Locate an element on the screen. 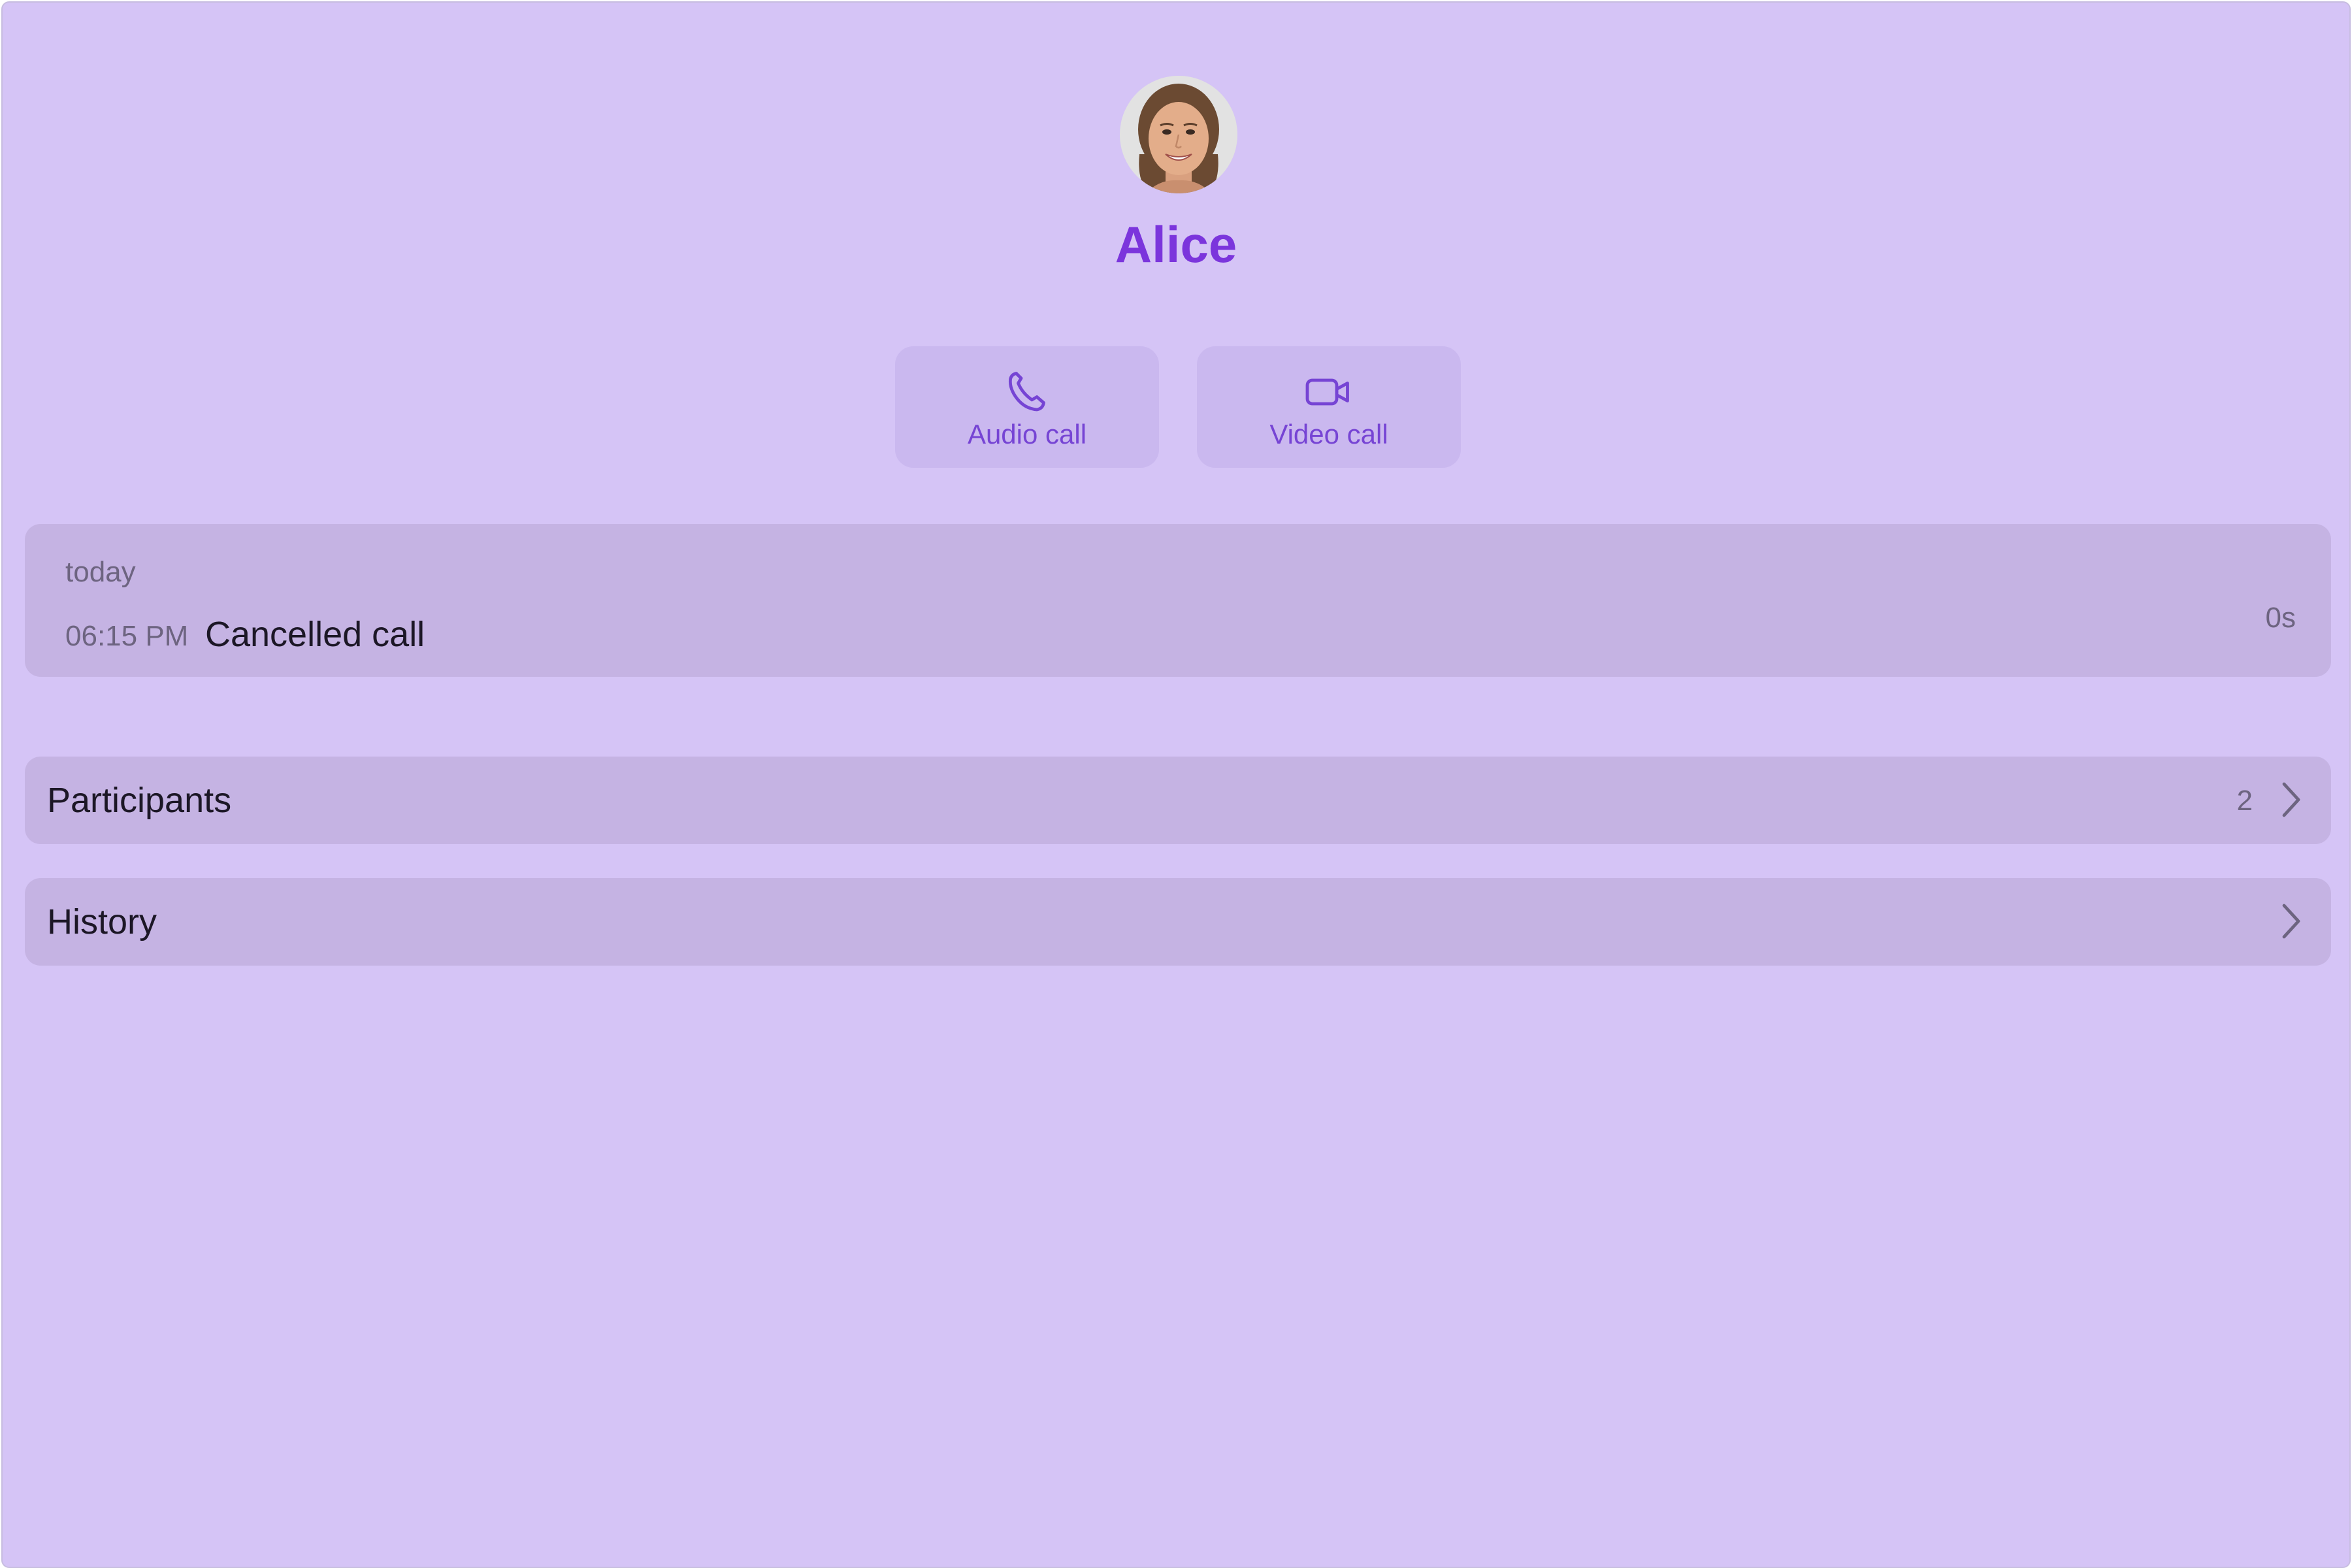  avatar is located at coordinates (1178, 134).